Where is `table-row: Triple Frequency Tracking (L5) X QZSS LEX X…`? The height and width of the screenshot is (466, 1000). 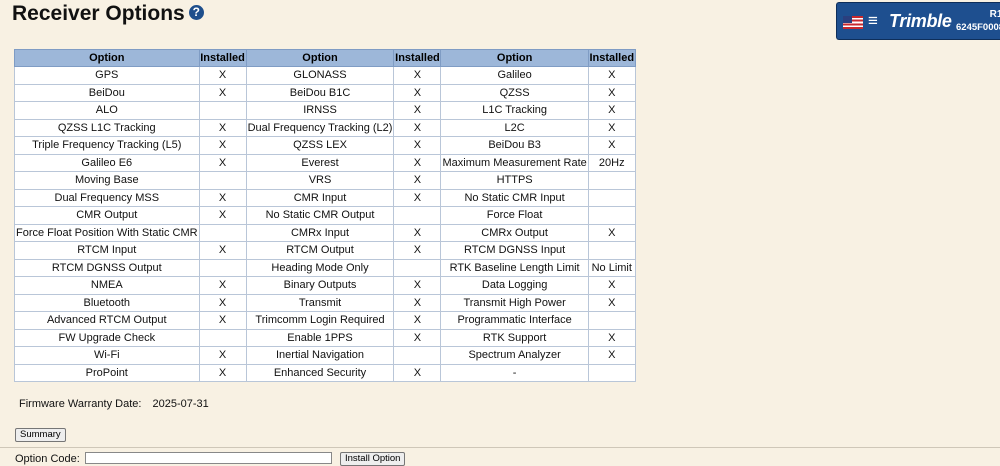
table-row: Triple Frequency Tracking (L5) X QZSS LEX X… is located at coordinates (325, 145).